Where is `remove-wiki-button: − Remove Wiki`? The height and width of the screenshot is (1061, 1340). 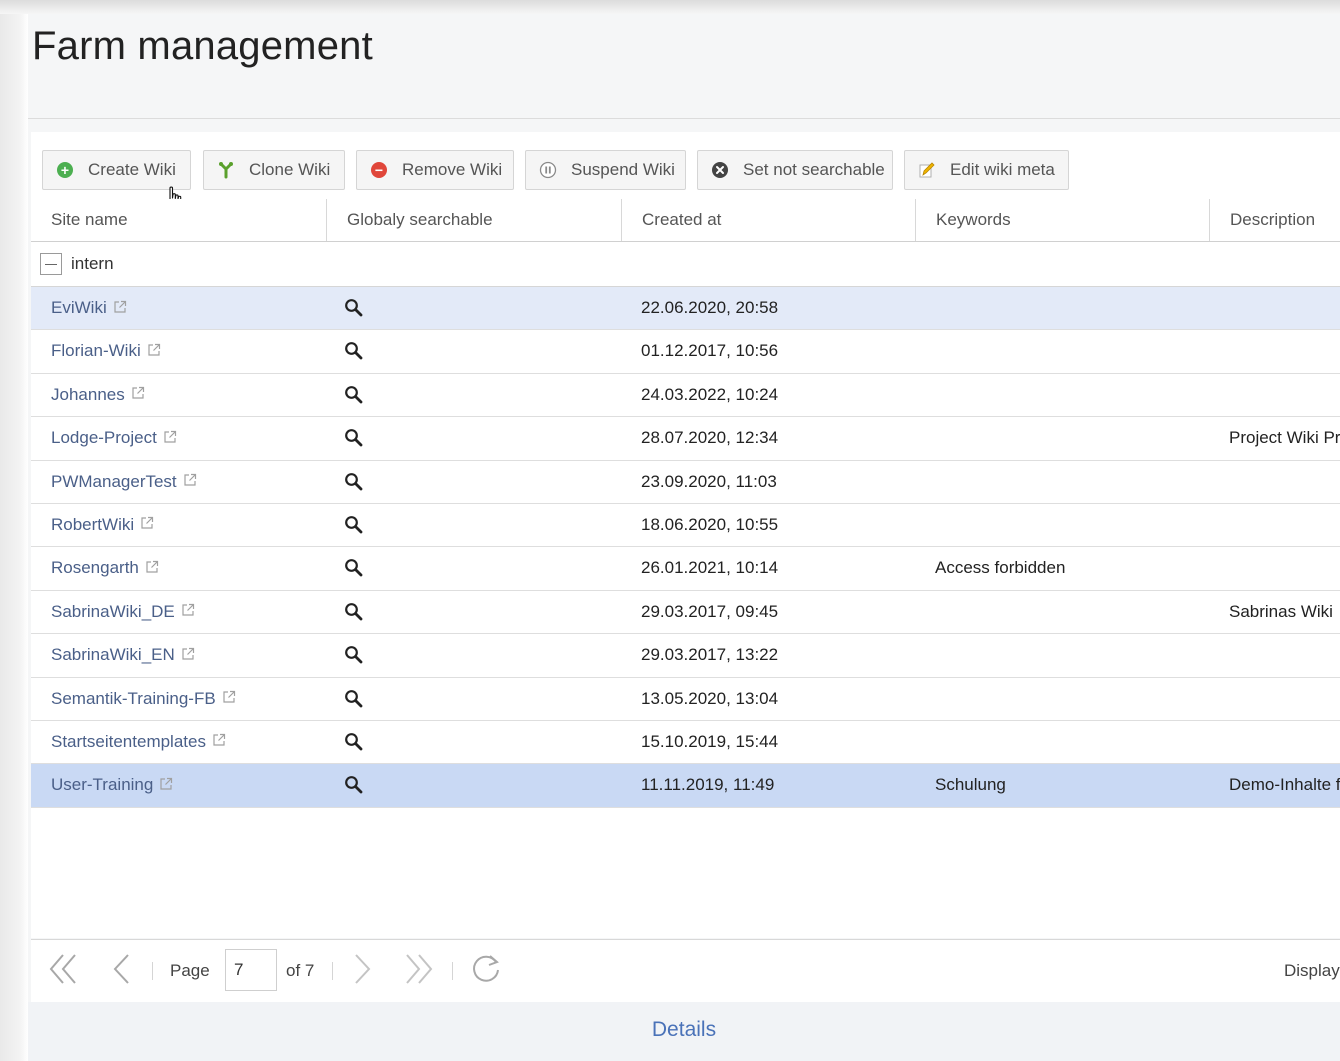 remove-wiki-button: − Remove Wiki is located at coordinates (435, 170).